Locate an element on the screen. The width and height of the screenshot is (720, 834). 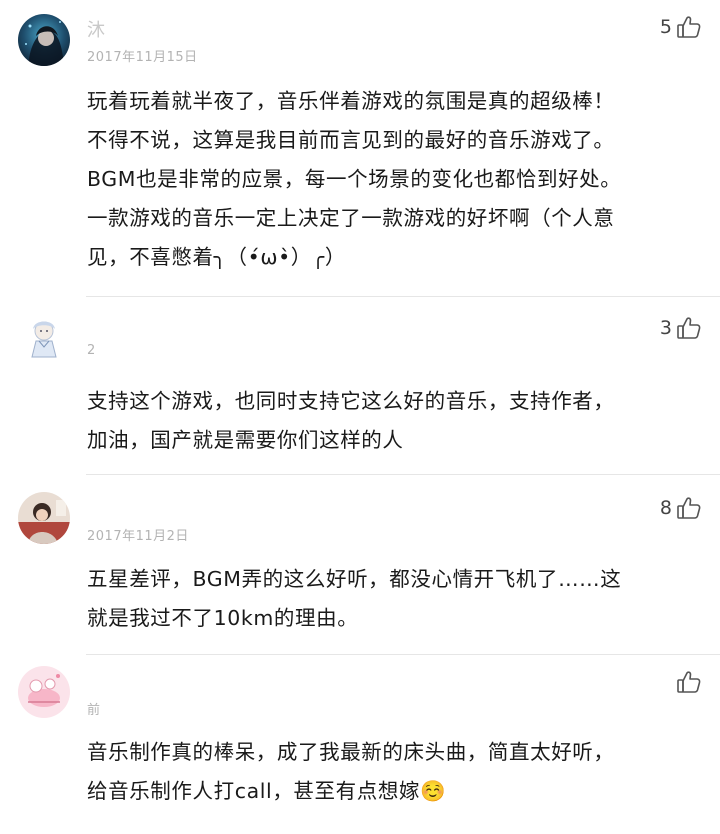
like-button: 5 is located at coordinates (681, 27).